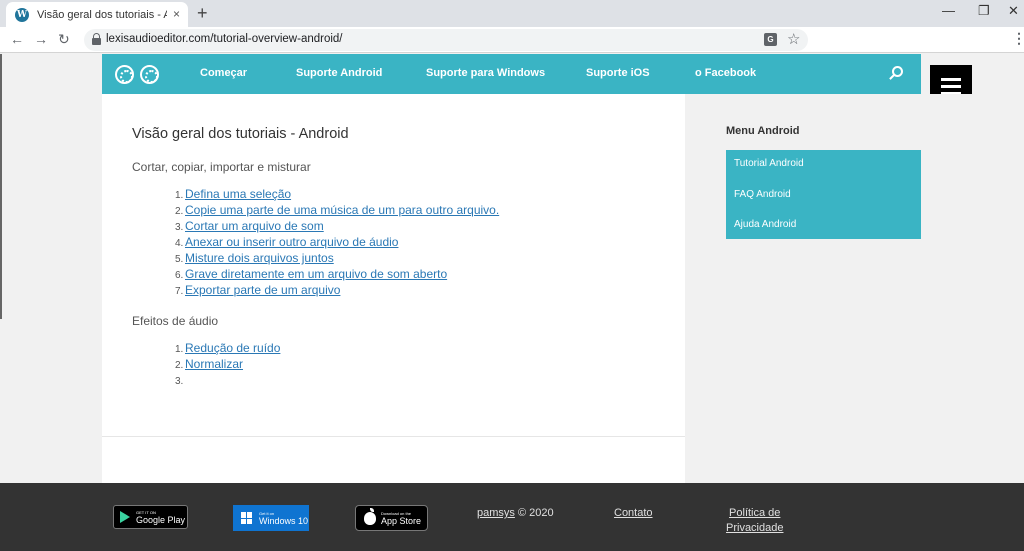 This screenshot has width=1024, height=551. Describe the element at coordinates (232, 348) in the screenshot. I see `tutorial-link: Redução de ruído` at that location.